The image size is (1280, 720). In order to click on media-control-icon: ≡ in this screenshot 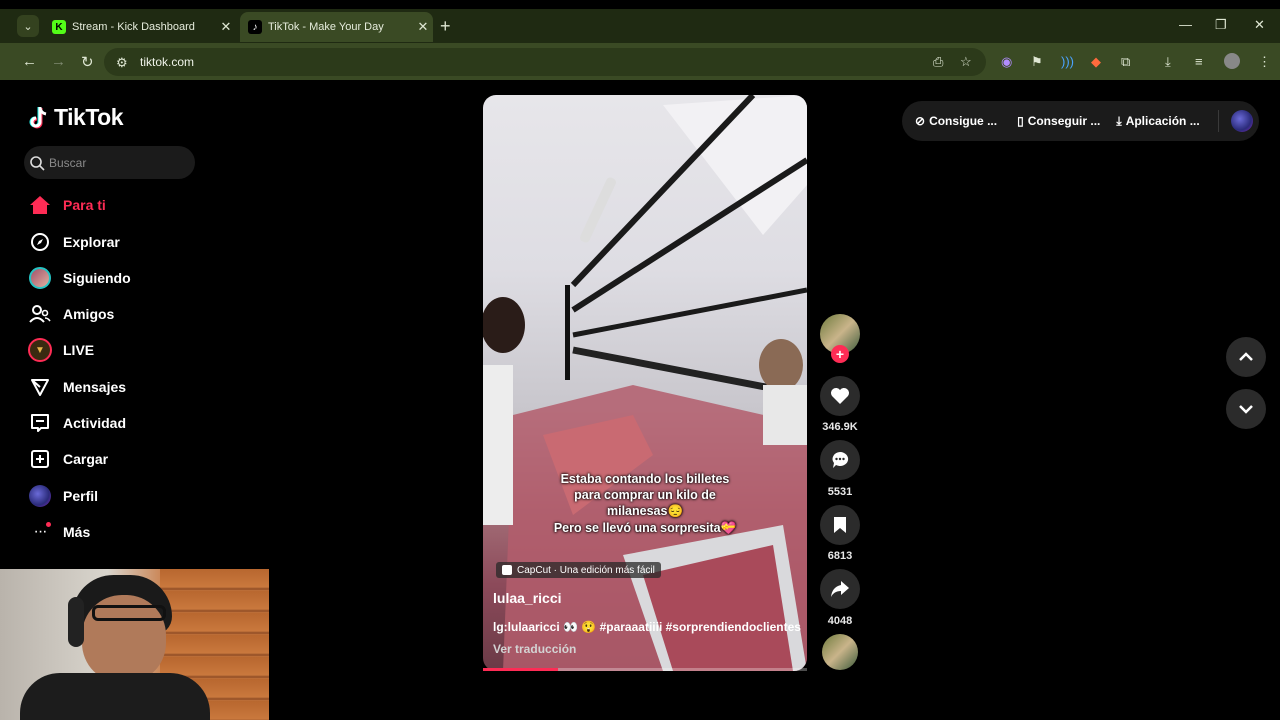, I will do `click(1199, 61)`.